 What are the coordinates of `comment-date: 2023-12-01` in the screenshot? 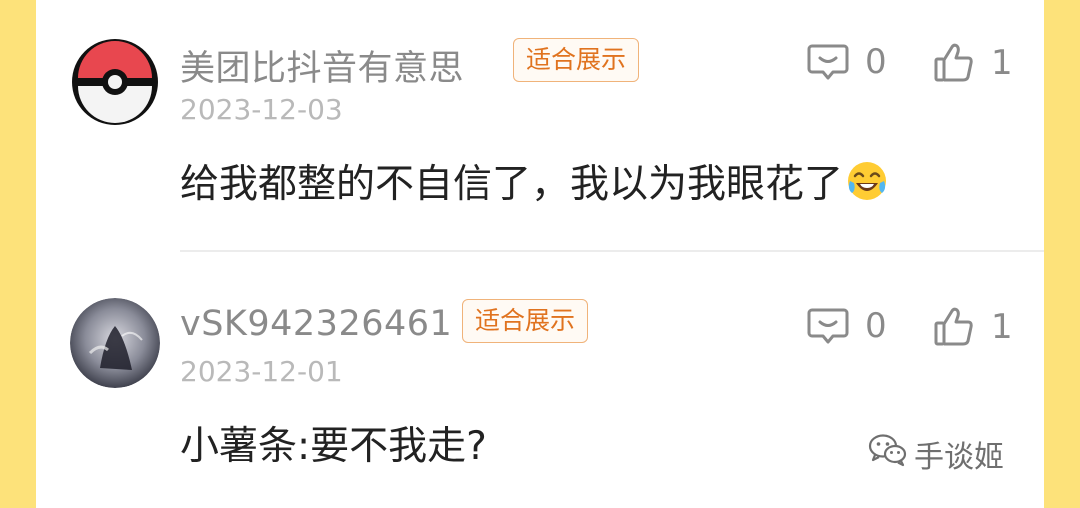 It's located at (261, 371).